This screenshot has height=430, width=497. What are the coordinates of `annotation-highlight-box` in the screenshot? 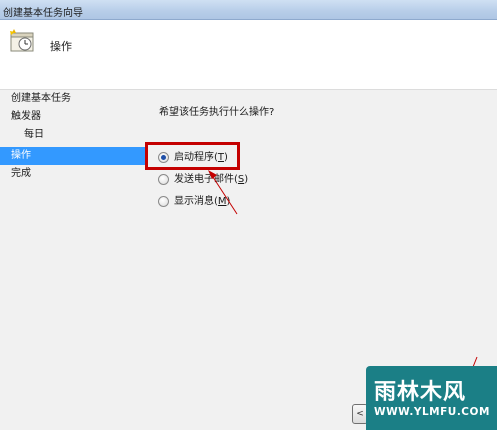 It's located at (192, 156).